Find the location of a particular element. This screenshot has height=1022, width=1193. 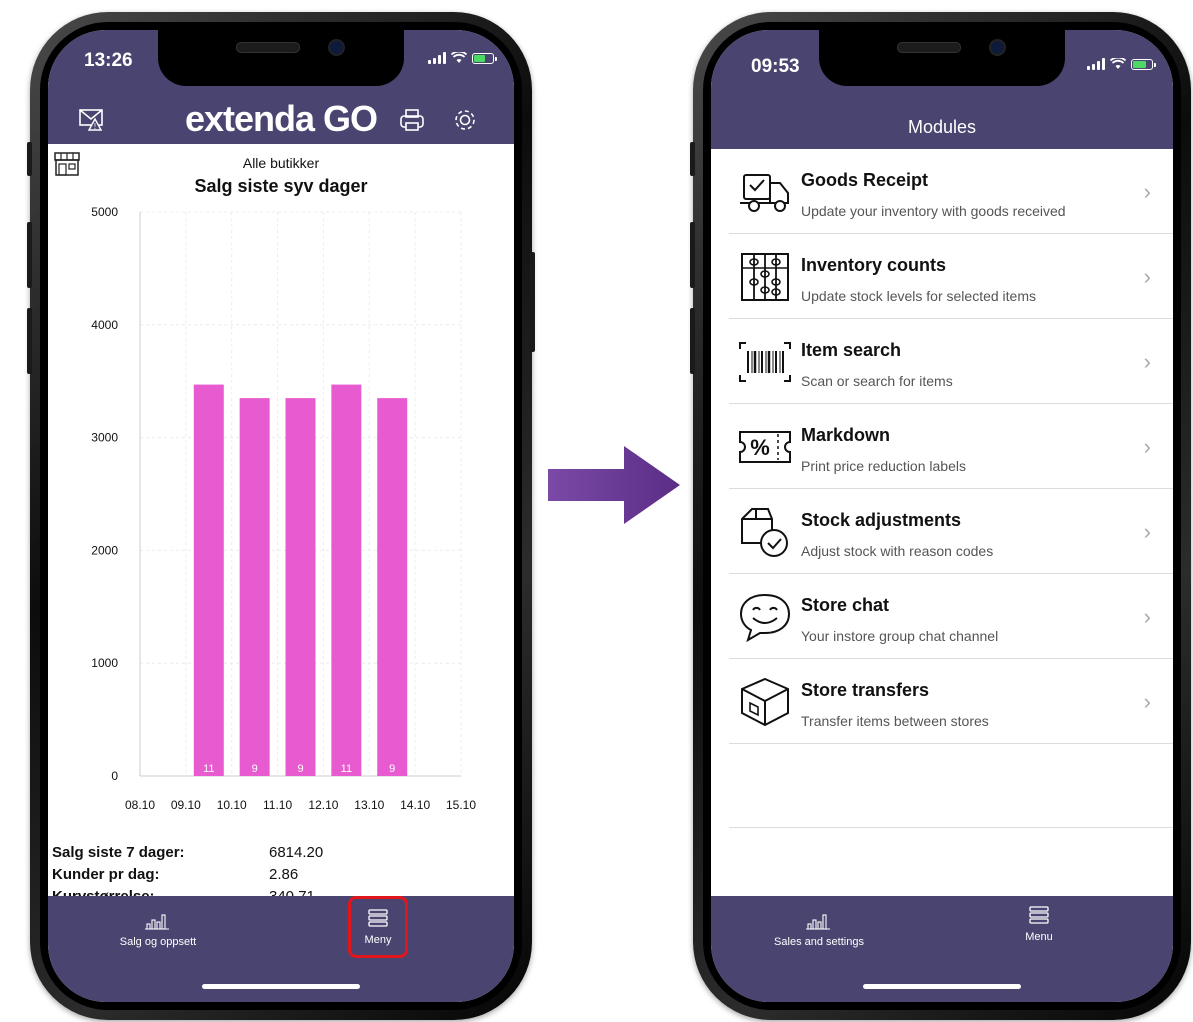

y-tick-label: 2000 is located at coordinates (104, 550).